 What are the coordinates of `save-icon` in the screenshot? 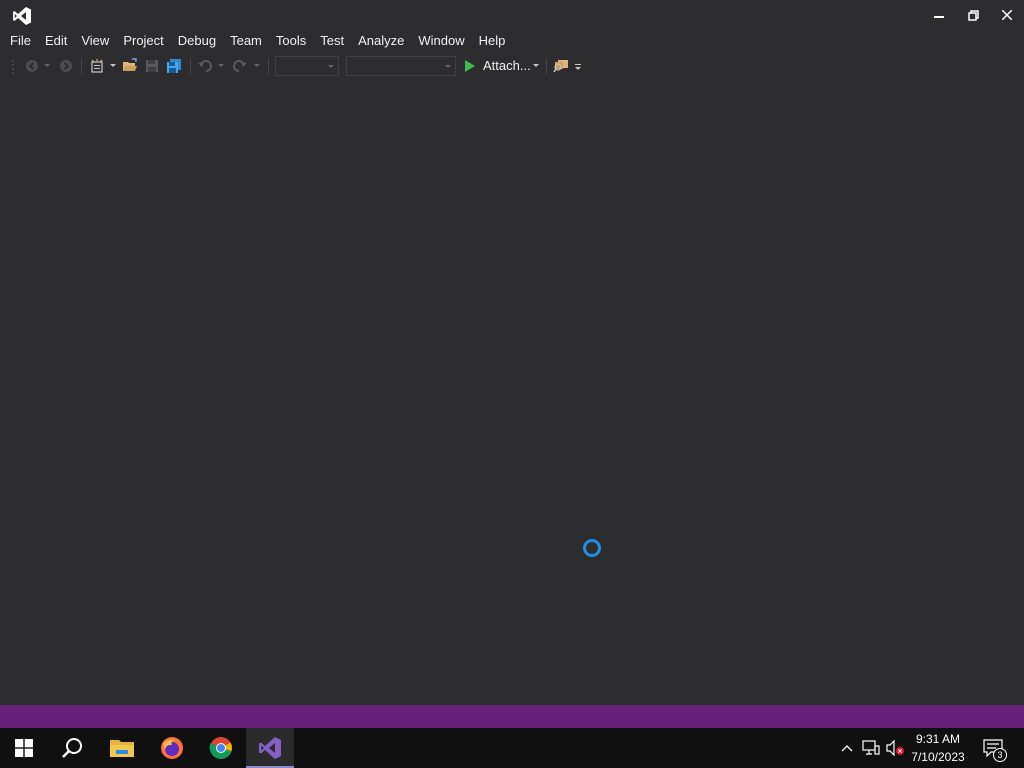 It's located at (152, 66).